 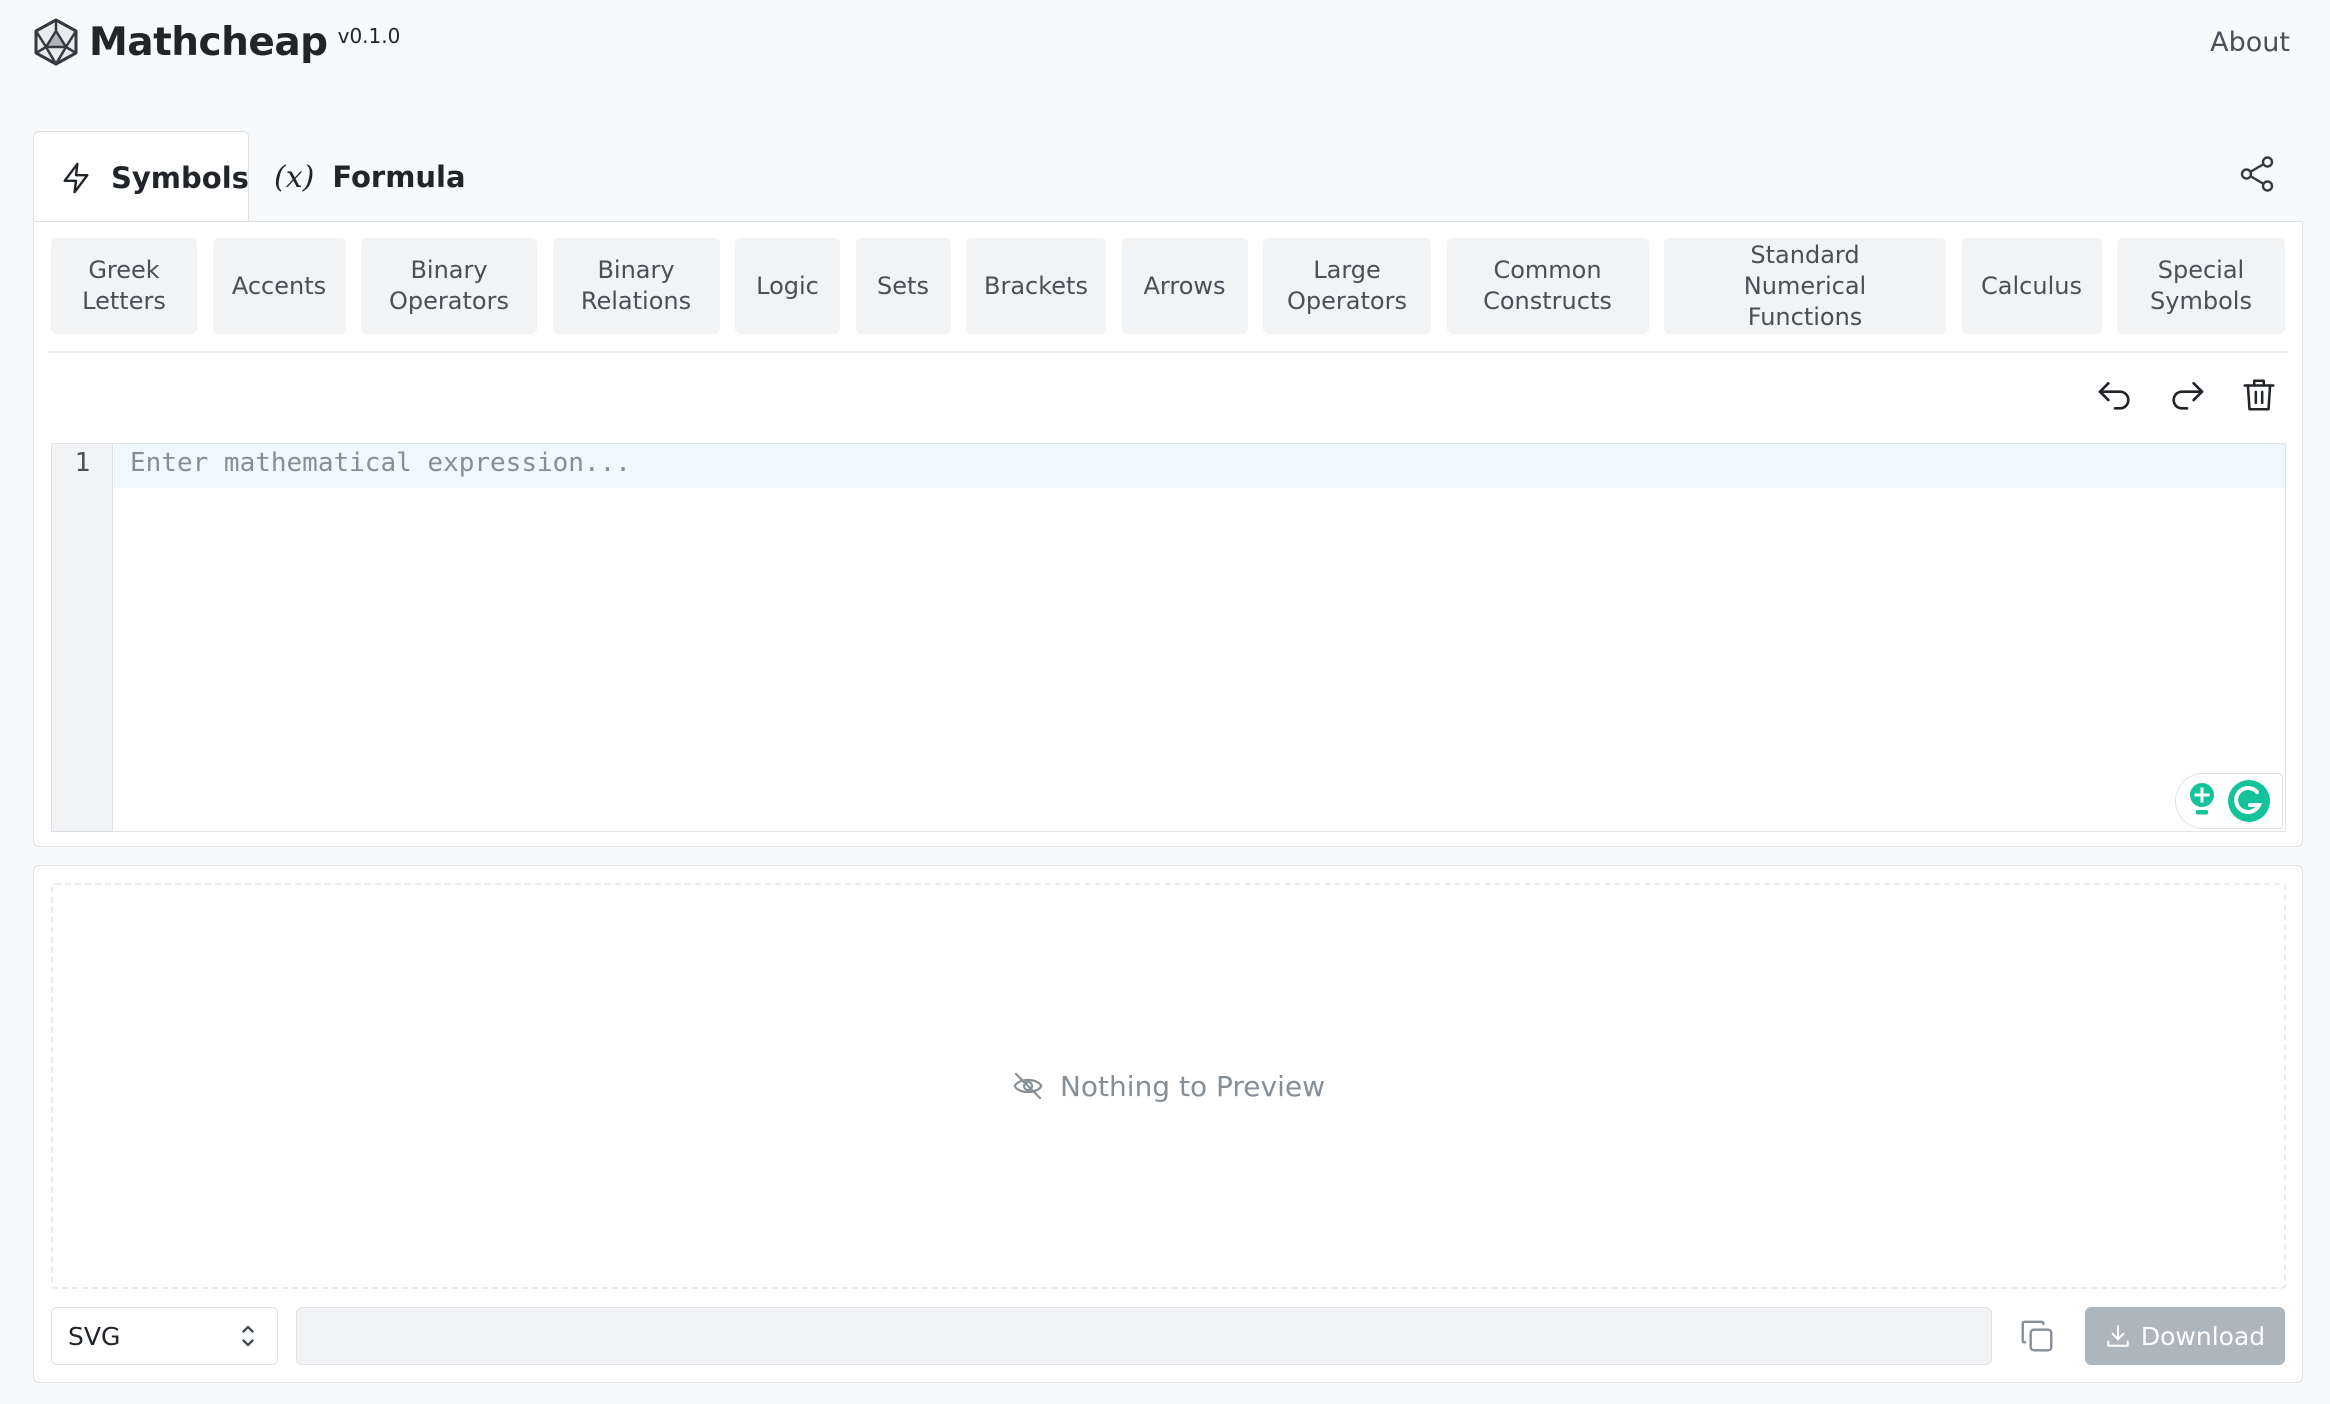 What do you see at coordinates (94, 1336) in the screenshot?
I see `format-select-value: SVG` at bounding box center [94, 1336].